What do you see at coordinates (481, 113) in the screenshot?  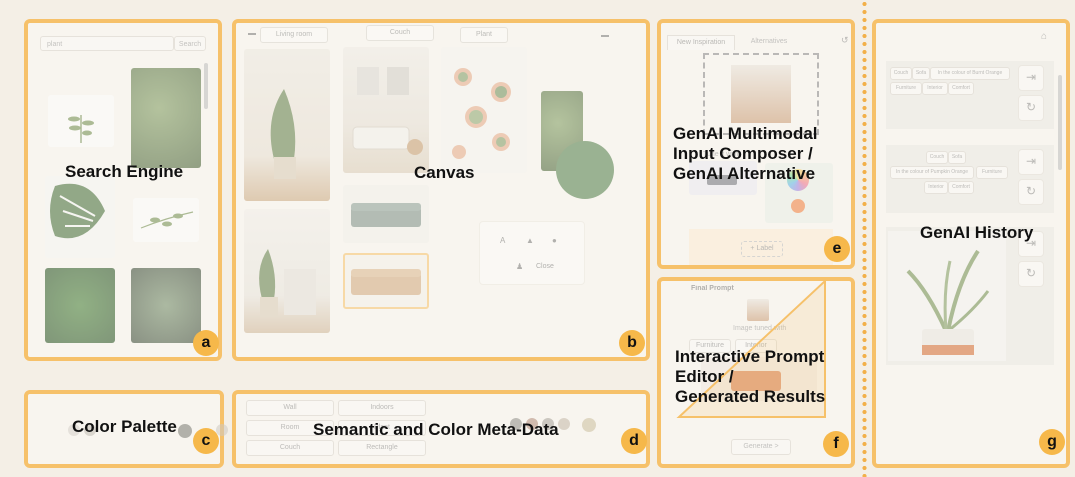 I see `succulent-icon` at bounding box center [481, 113].